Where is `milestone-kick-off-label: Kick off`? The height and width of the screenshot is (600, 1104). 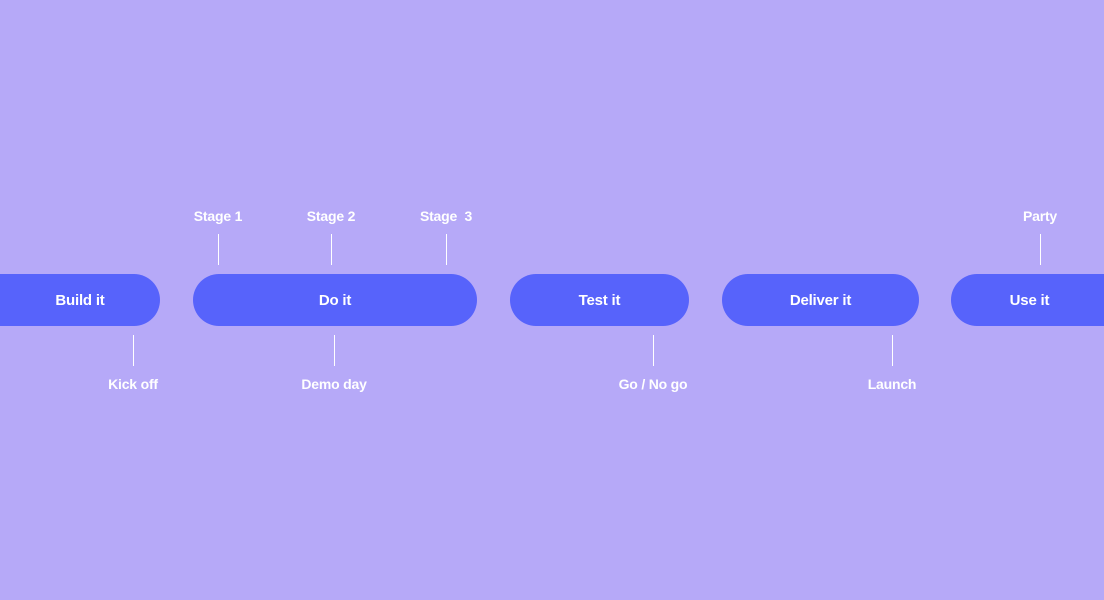 milestone-kick-off-label: Kick off is located at coordinates (133, 384).